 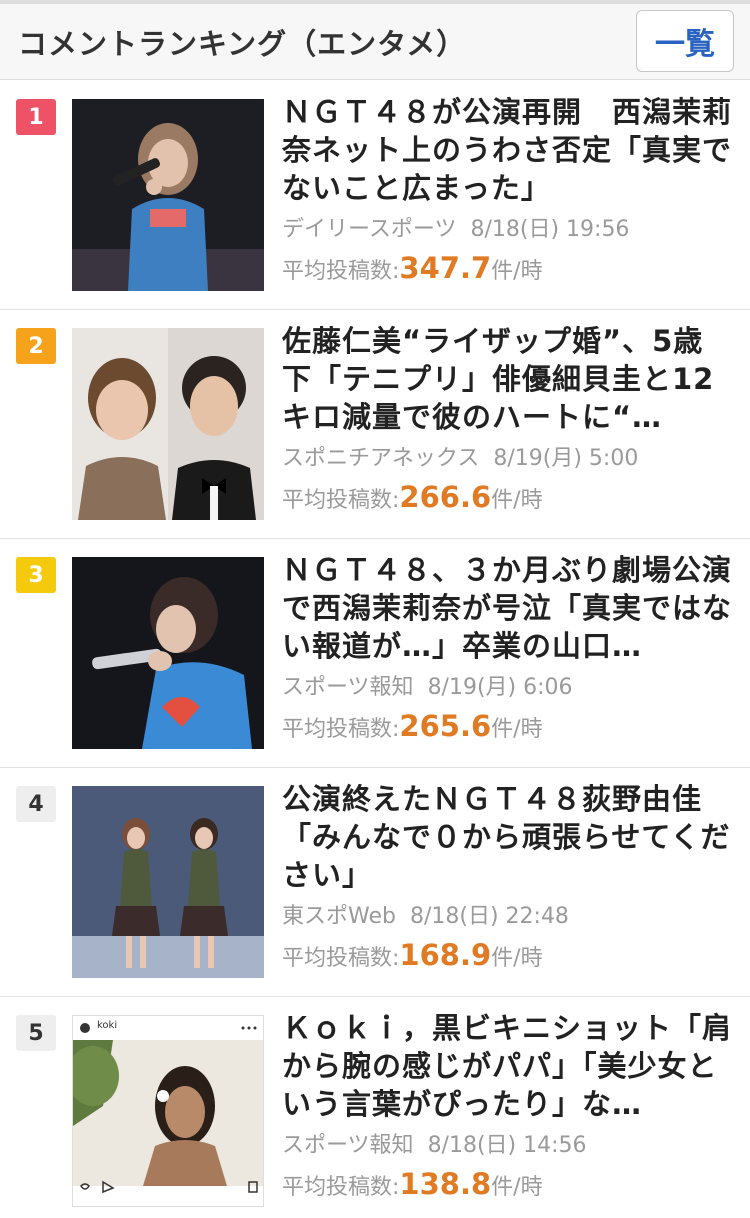 I want to click on article-meta: スポーツ報知 8/18(日) 14:56, so click(x=434, y=1143).